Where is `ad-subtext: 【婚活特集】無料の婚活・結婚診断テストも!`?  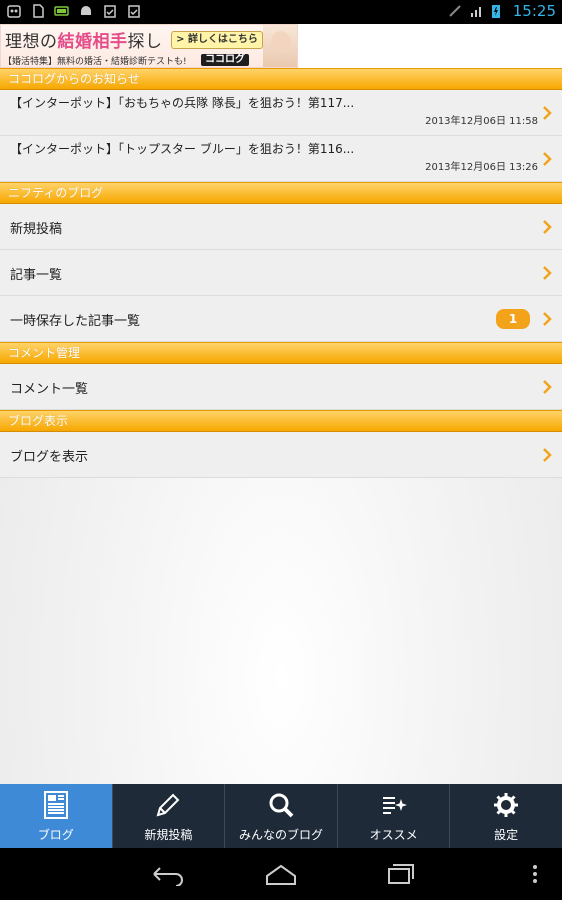
ad-subtext: 【婚活特集】無料の婚活・結婚診断テストも! is located at coordinates (95, 62).